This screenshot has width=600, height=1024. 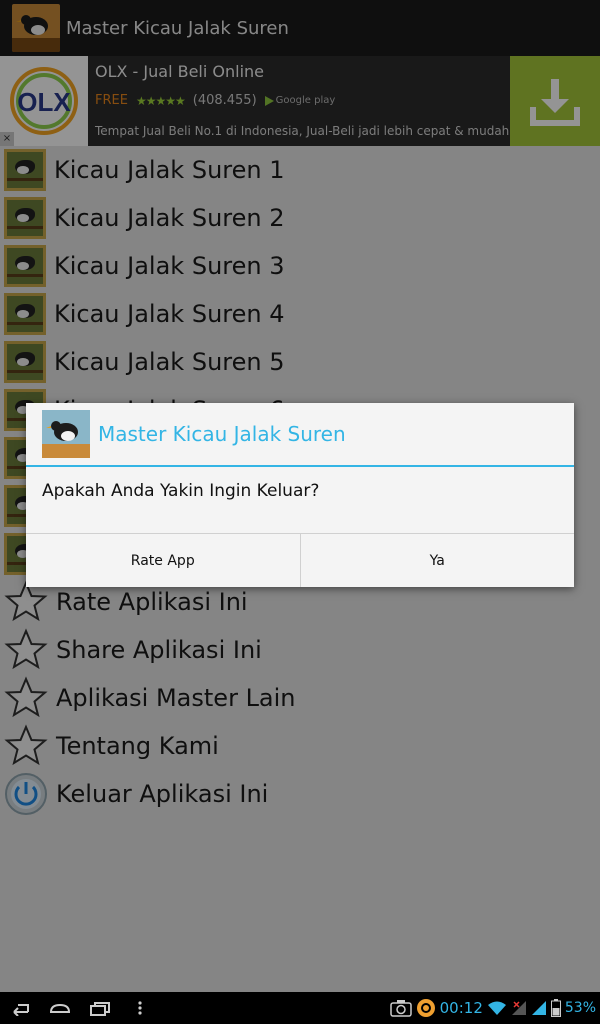 I want to click on home-button, so click(x=60, y=1008).